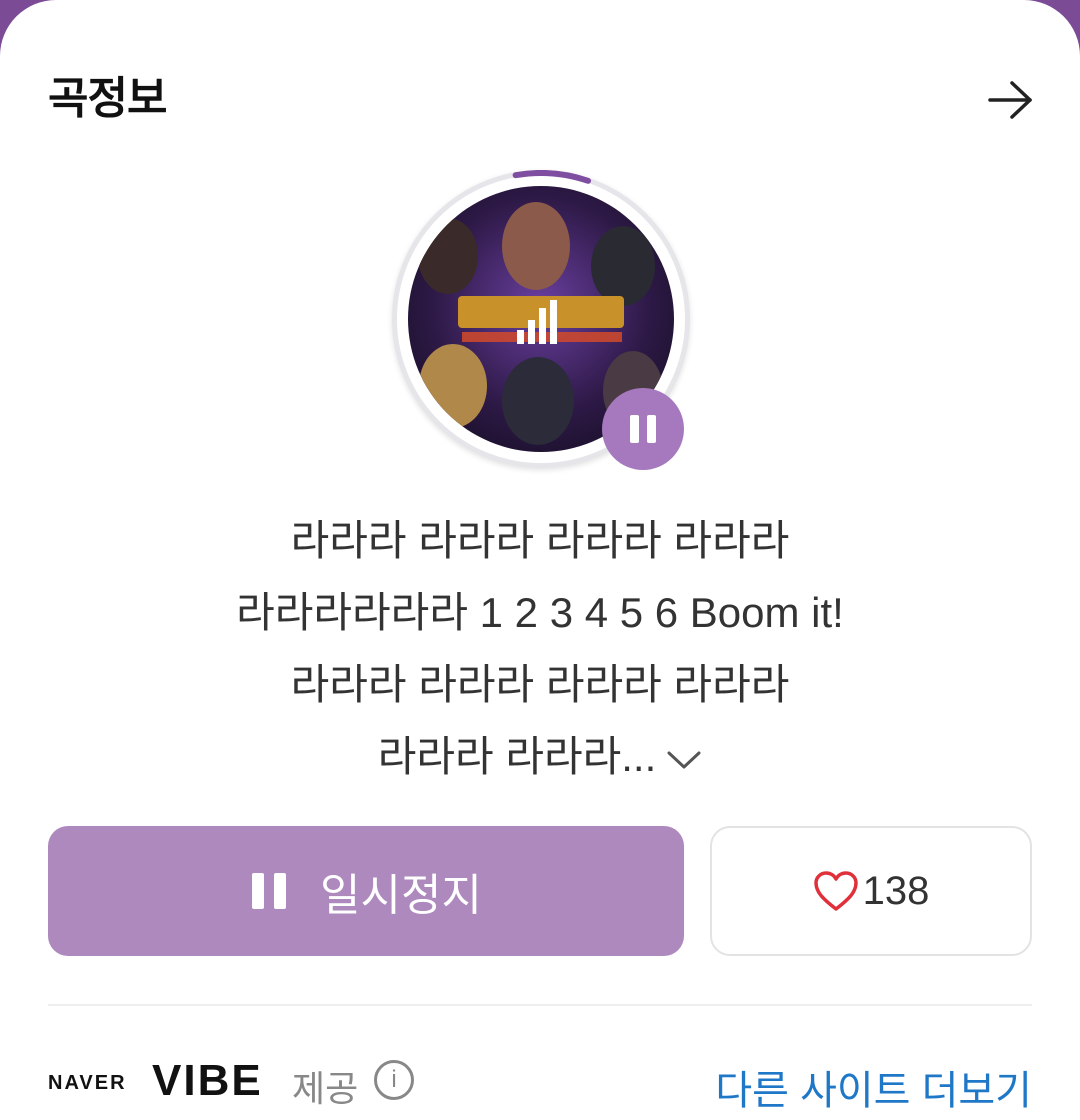 The height and width of the screenshot is (1120, 1080). Describe the element at coordinates (540, 612) in the screenshot. I see `lyric-line: 라라라라라라 1 2 3 4 5 6 Boom it!` at that location.